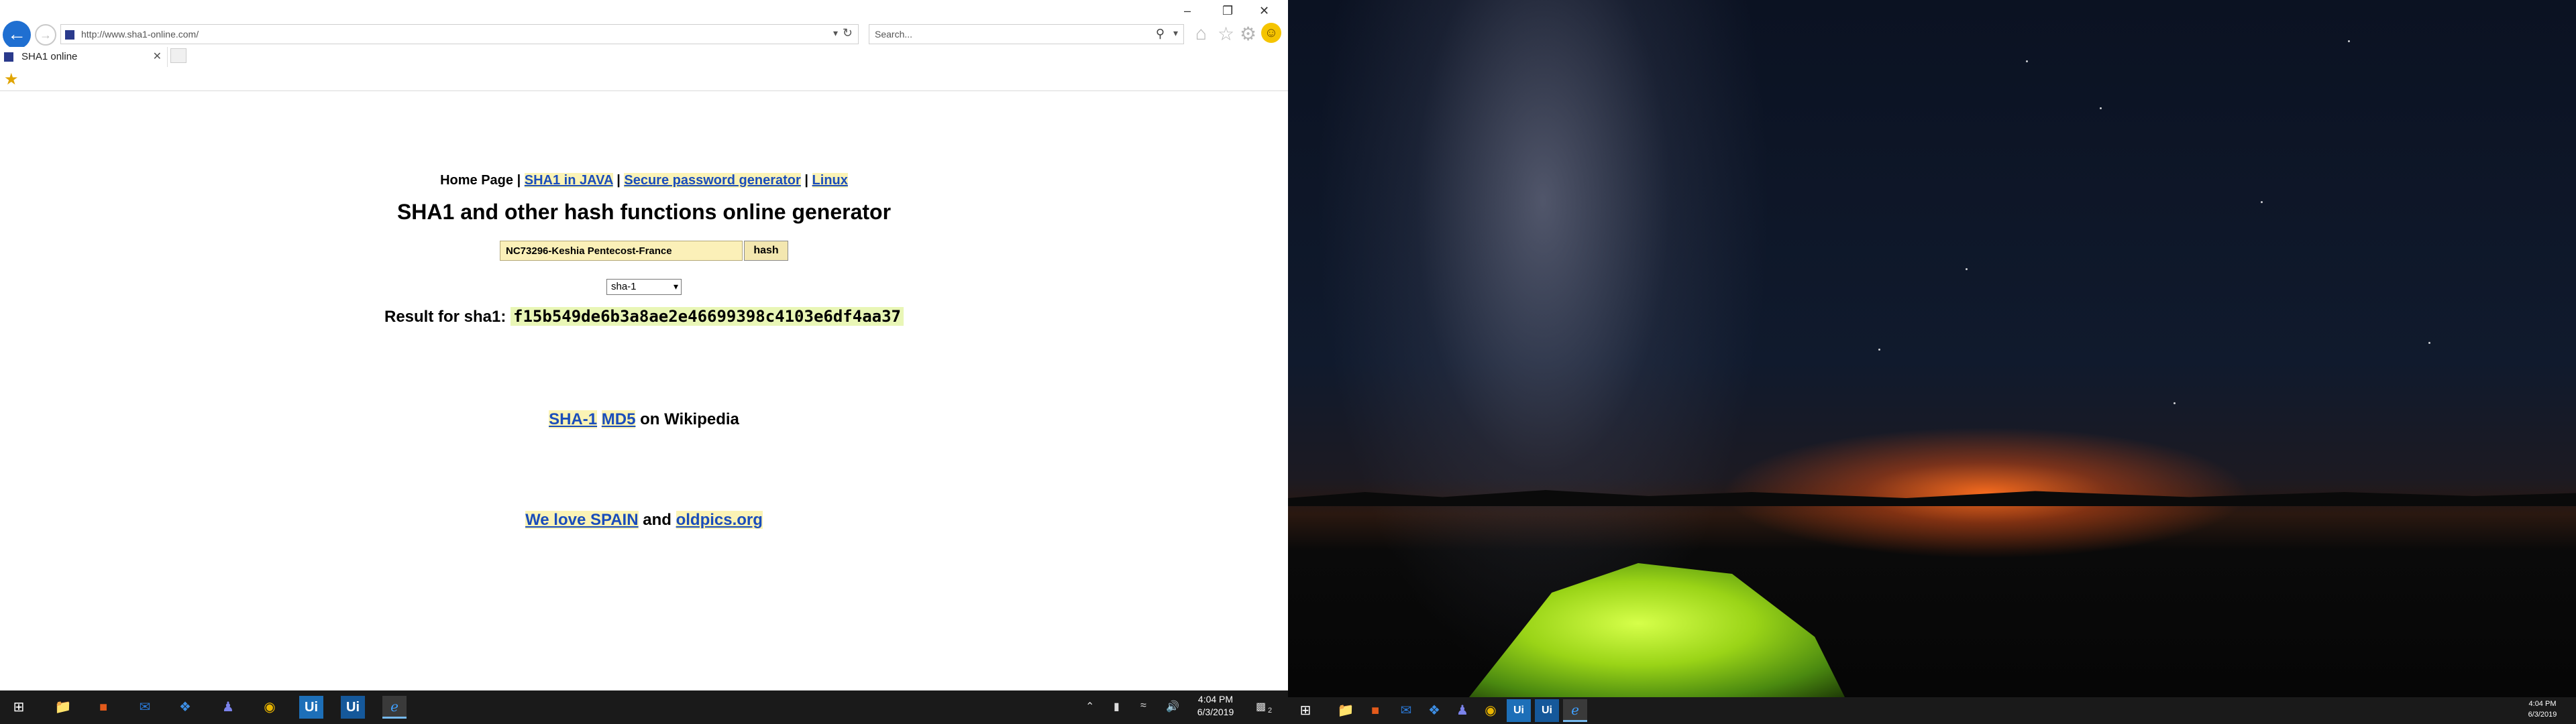  Describe the element at coordinates (1227, 11) in the screenshot. I see `restore-button: ❐` at that location.